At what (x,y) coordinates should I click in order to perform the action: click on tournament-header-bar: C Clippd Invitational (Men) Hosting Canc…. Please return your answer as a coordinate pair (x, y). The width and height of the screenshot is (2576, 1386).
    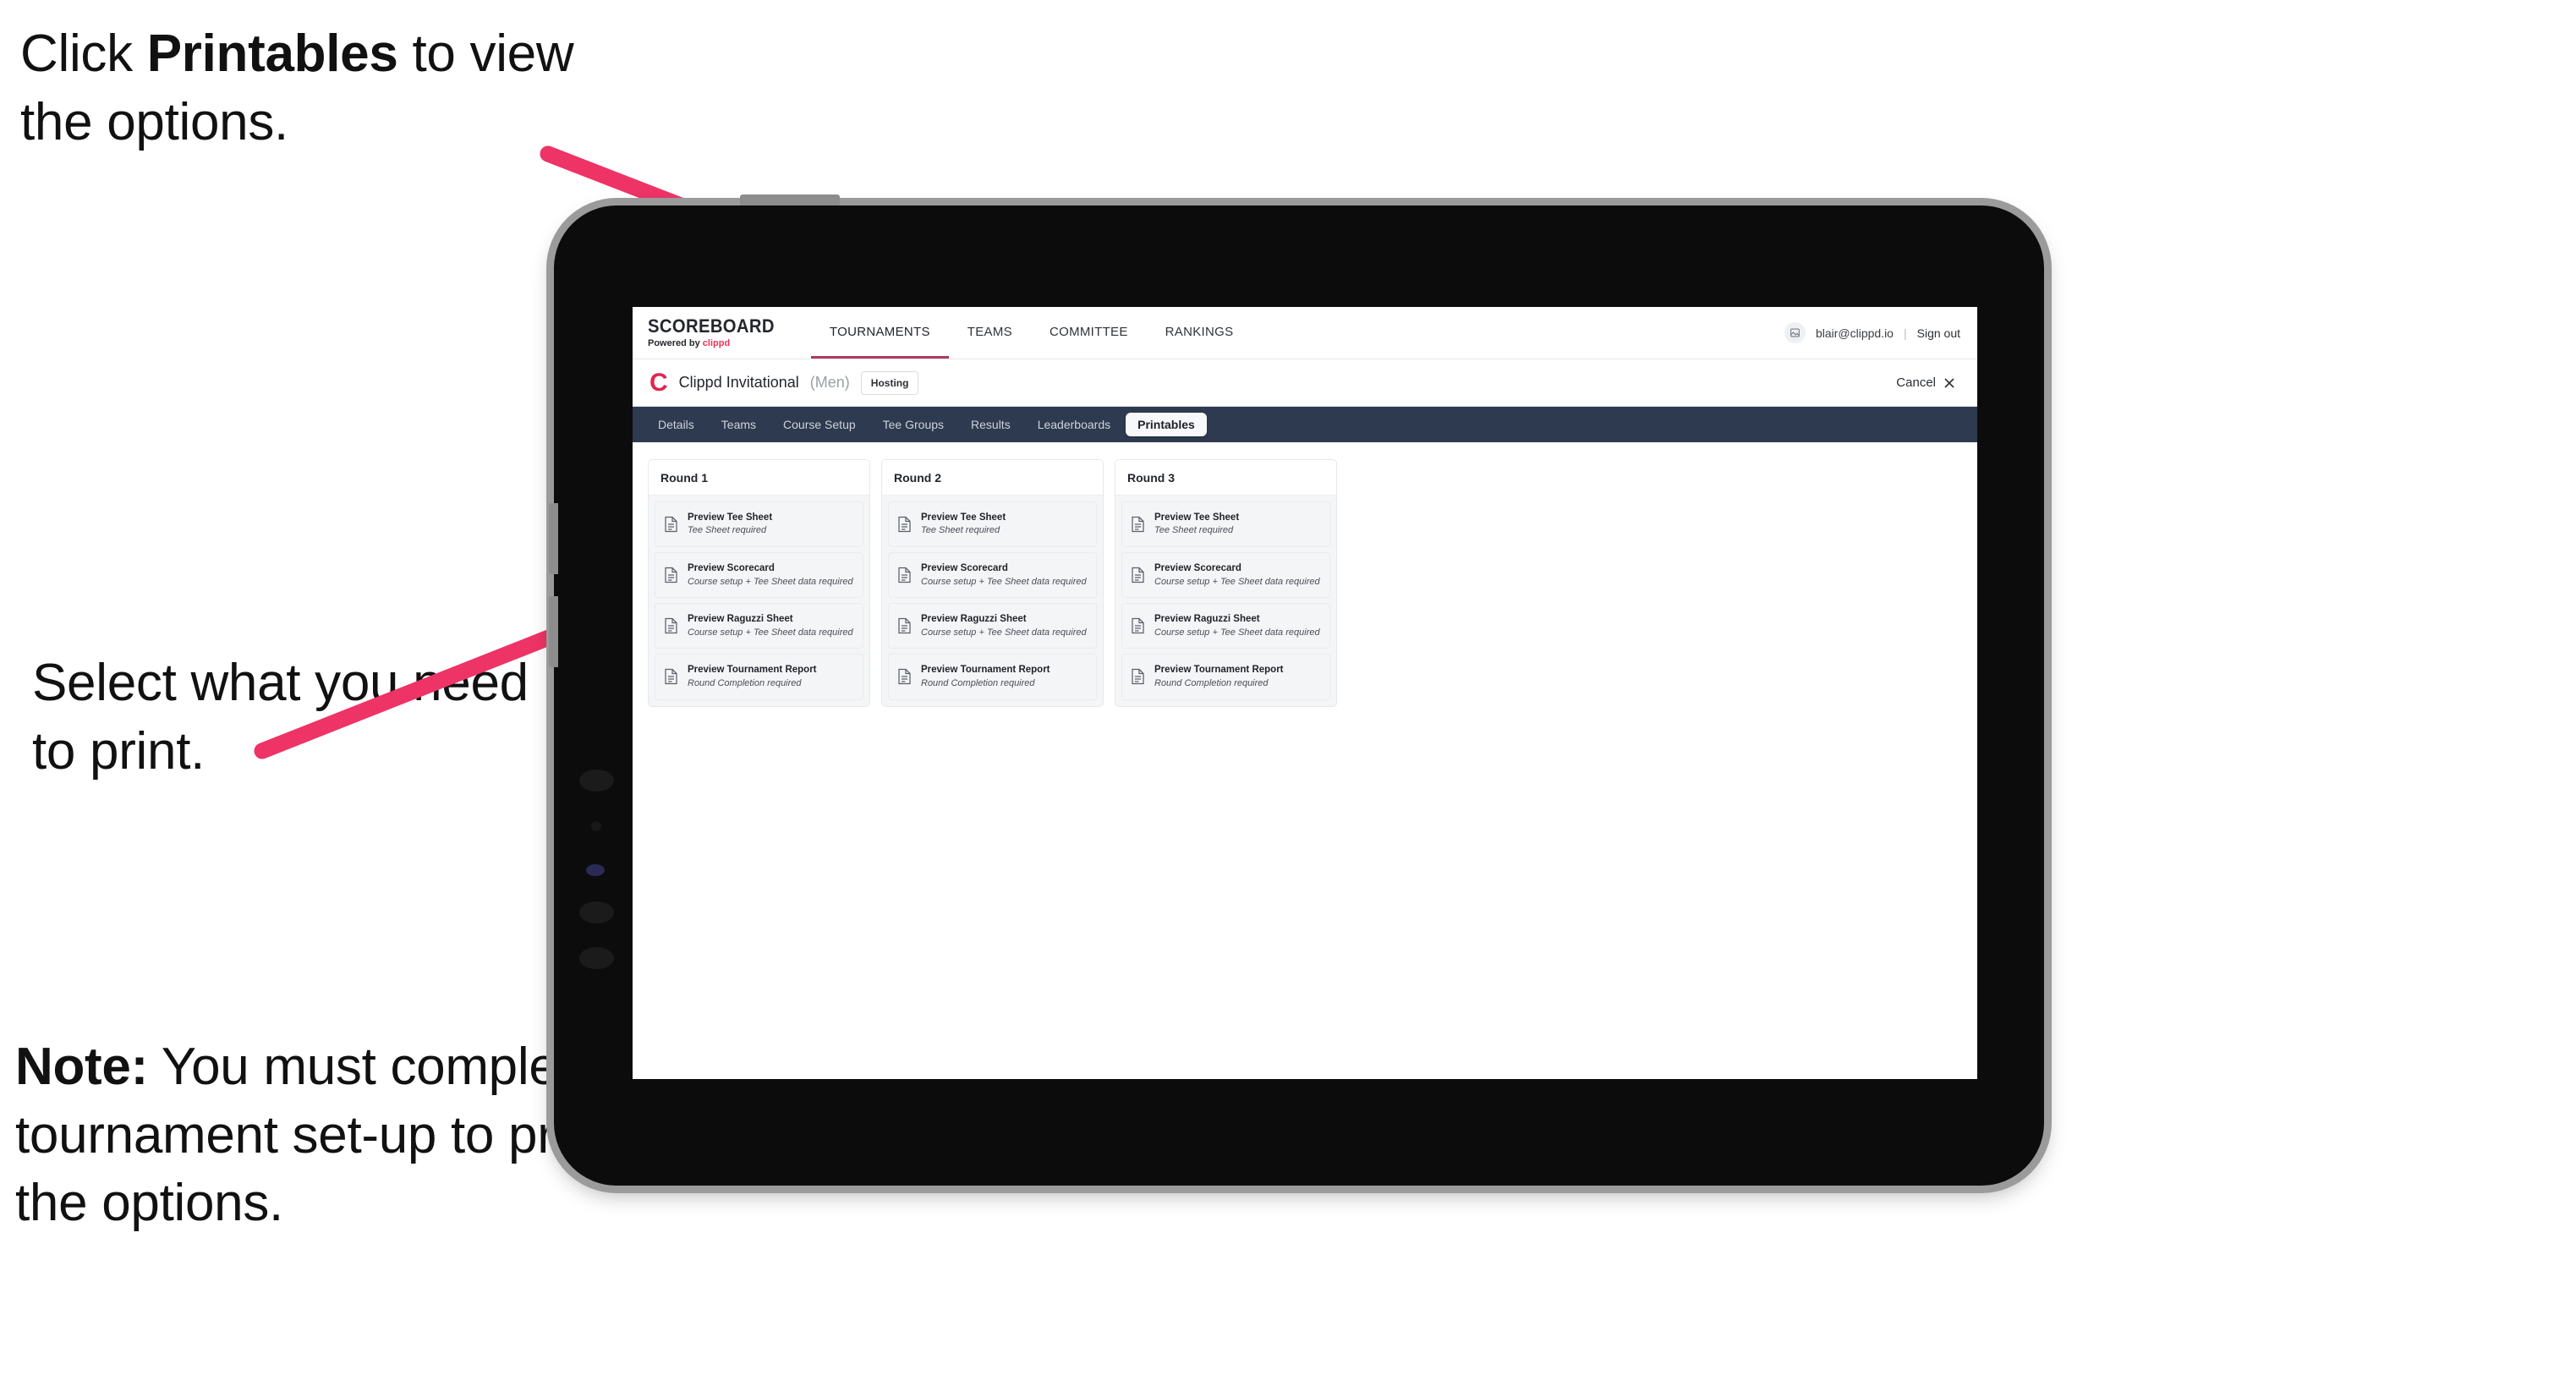
    Looking at the image, I should click on (1305, 383).